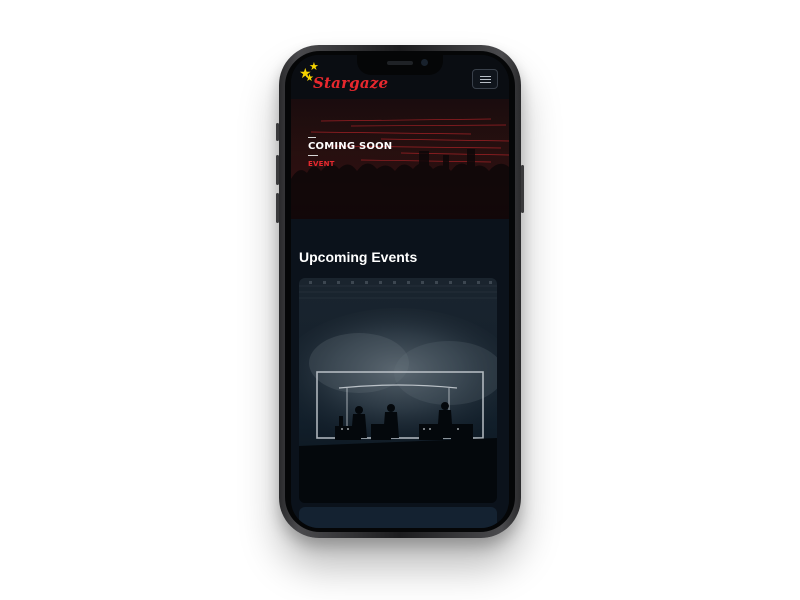  What do you see at coordinates (424, 62) in the screenshot?
I see `camera-icon` at bounding box center [424, 62].